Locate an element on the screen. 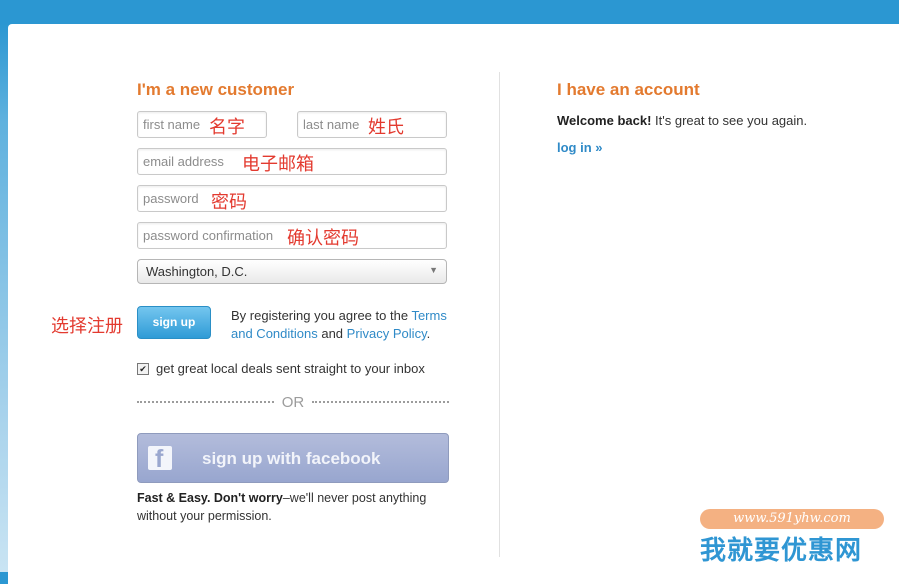 The height and width of the screenshot is (584, 899). watermark-url: www.591yhw.com is located at coordinates (792, 519).